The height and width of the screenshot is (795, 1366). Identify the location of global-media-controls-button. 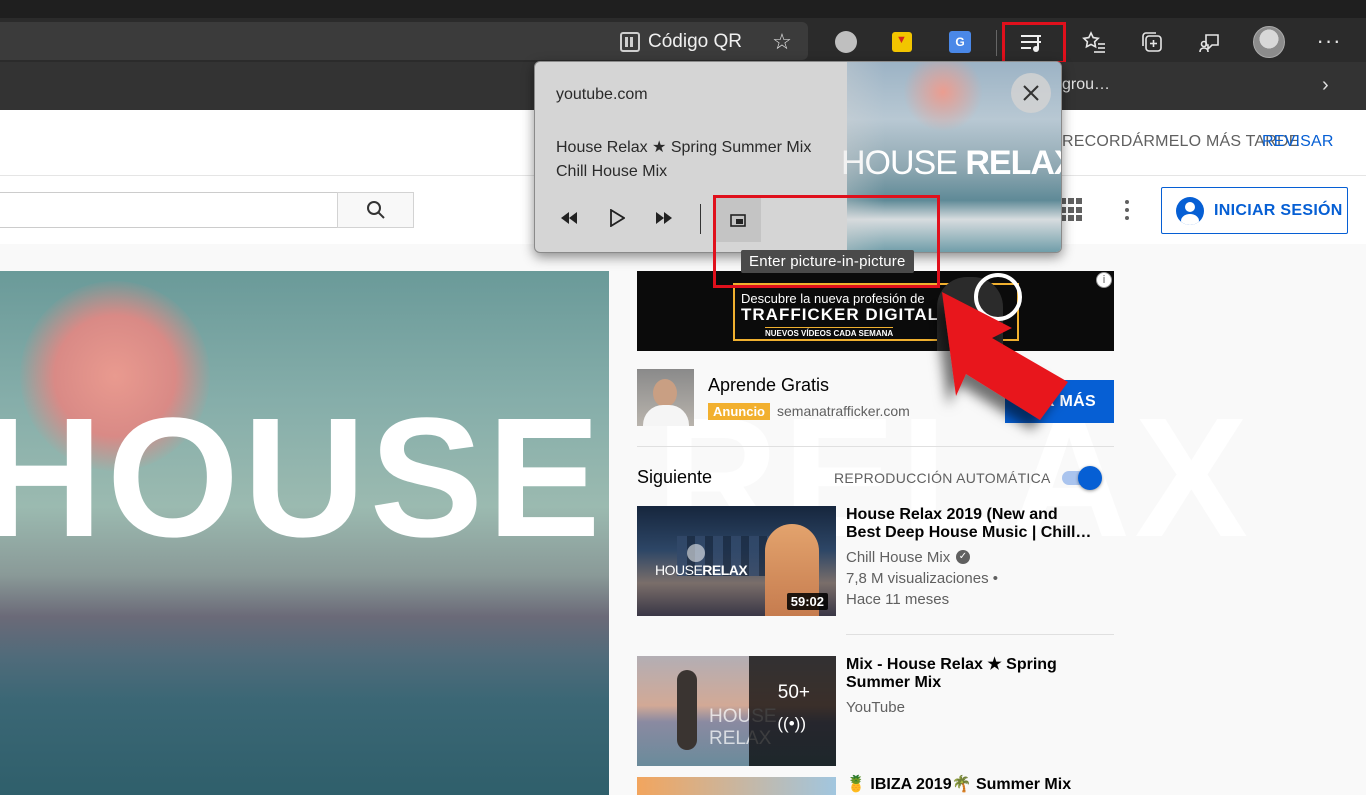
(1034, 43).